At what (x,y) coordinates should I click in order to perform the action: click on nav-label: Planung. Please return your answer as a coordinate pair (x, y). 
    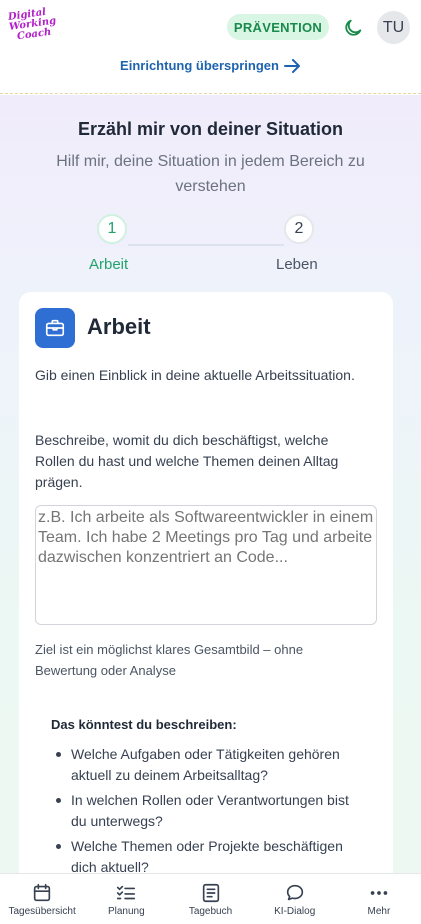
    Looking at the image, I should click on (126, 911).